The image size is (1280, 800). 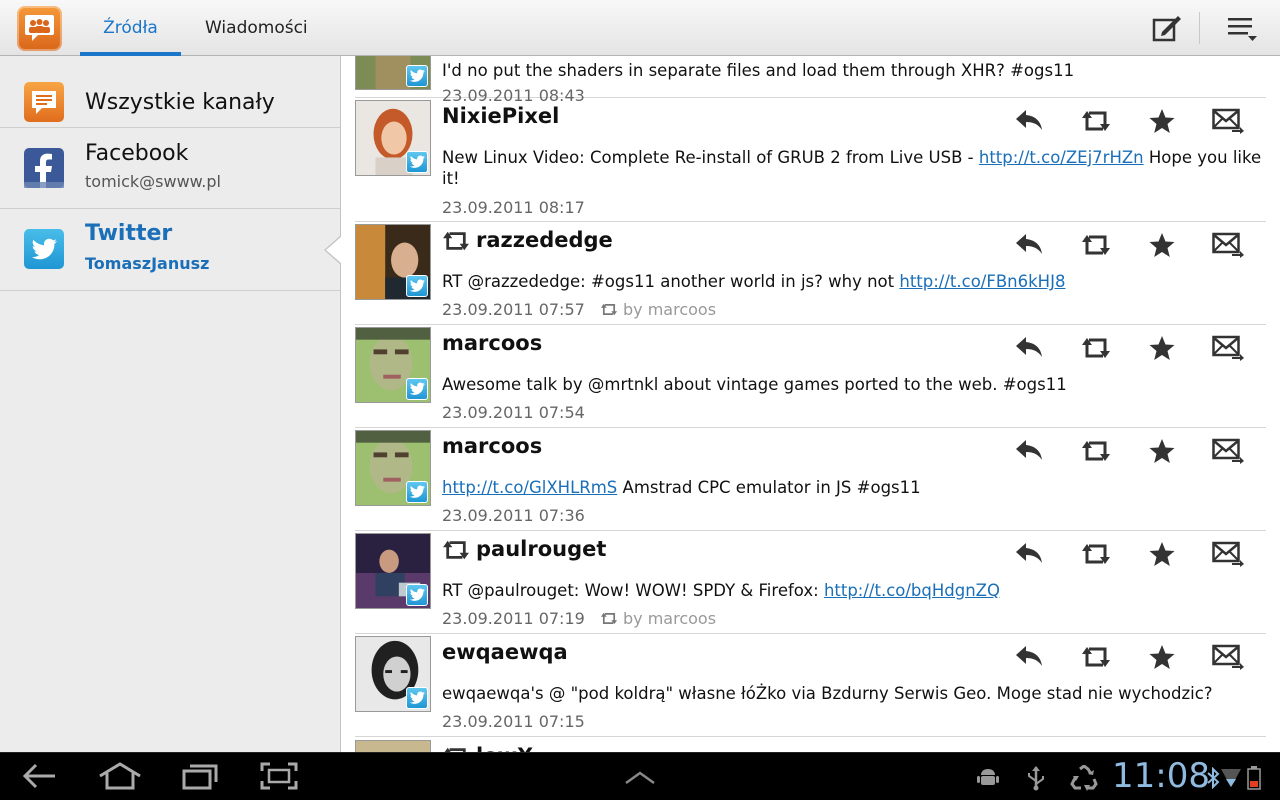 I want to click on menu-button, so click(x=1240, y=28).